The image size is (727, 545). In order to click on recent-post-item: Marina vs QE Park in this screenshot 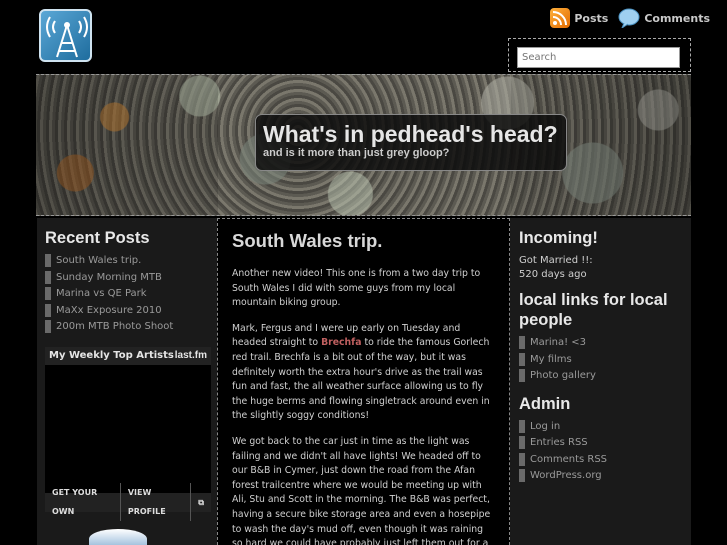, I will do `click(127, 295)`.